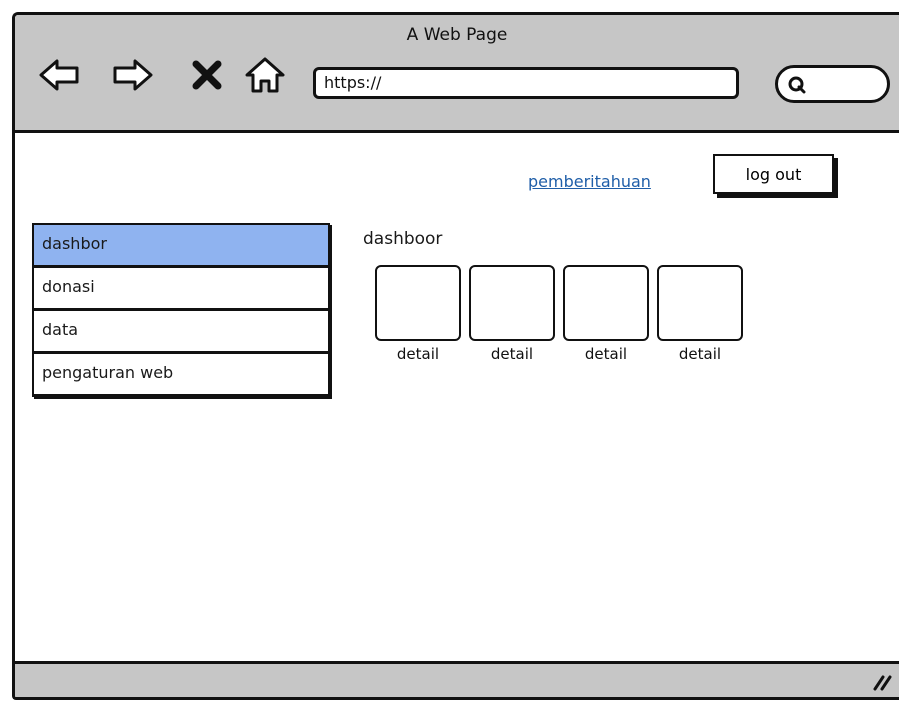 This screenshot has width=899, height=704. I want to click on search-field, so click(832, 84).